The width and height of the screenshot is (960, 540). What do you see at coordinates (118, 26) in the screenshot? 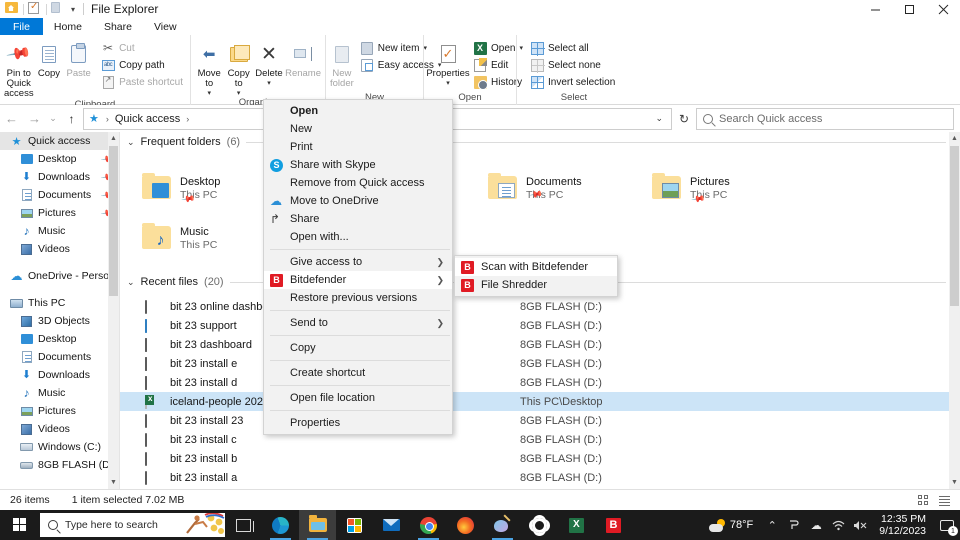
I see `tab-share: Share` at bounding box center [118, 26].